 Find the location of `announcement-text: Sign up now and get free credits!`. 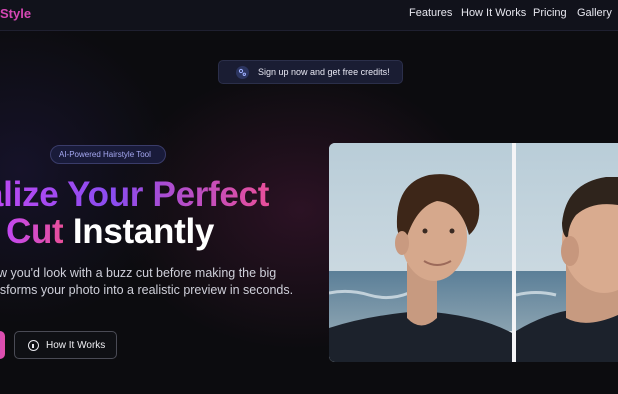

announcement-text: Sign up now and get free credits! is located at coordinates (324, 72).